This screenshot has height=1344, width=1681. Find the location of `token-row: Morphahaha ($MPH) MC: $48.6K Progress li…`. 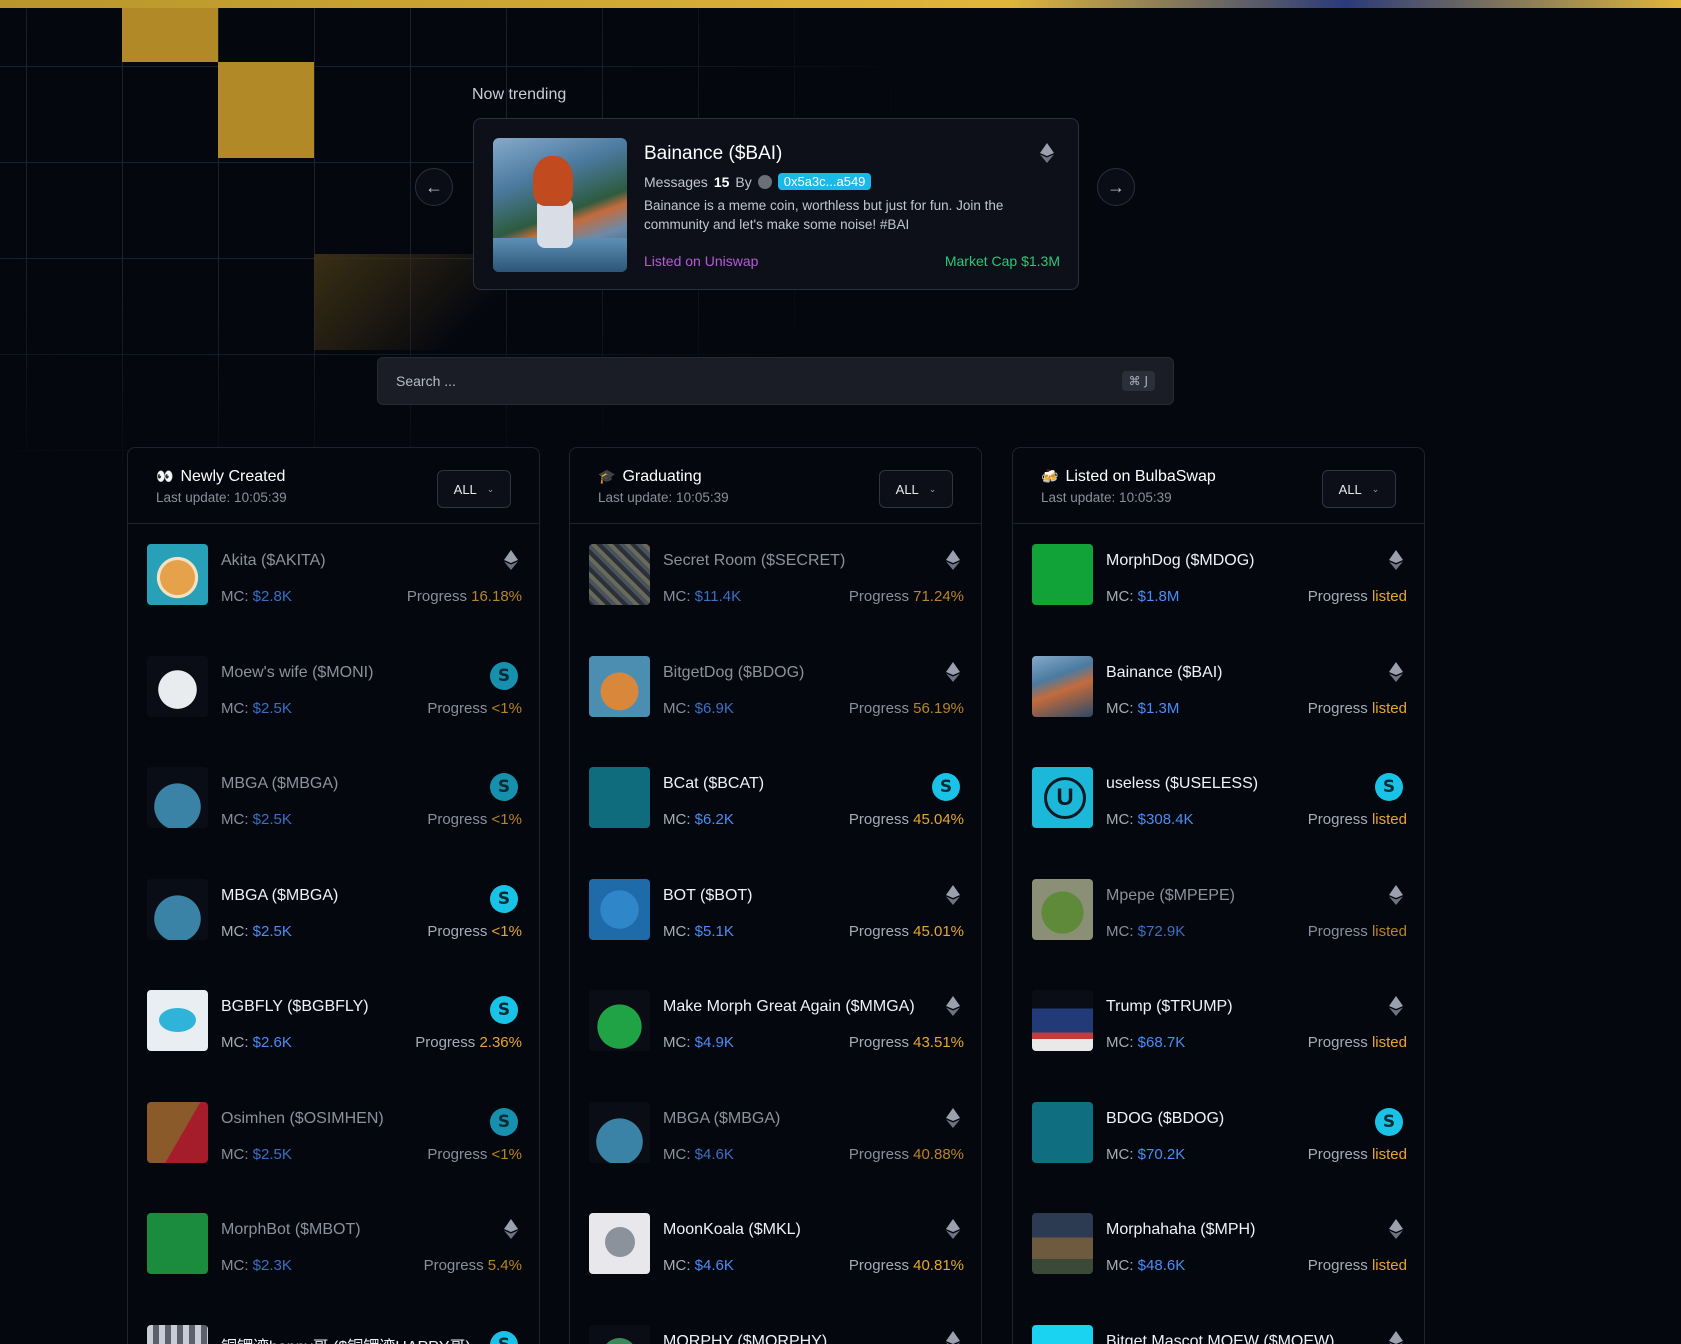

token-row: Morphahaha ($MPH) MC: $48.6K Progress li… is located at coordinates (1219, 1251).